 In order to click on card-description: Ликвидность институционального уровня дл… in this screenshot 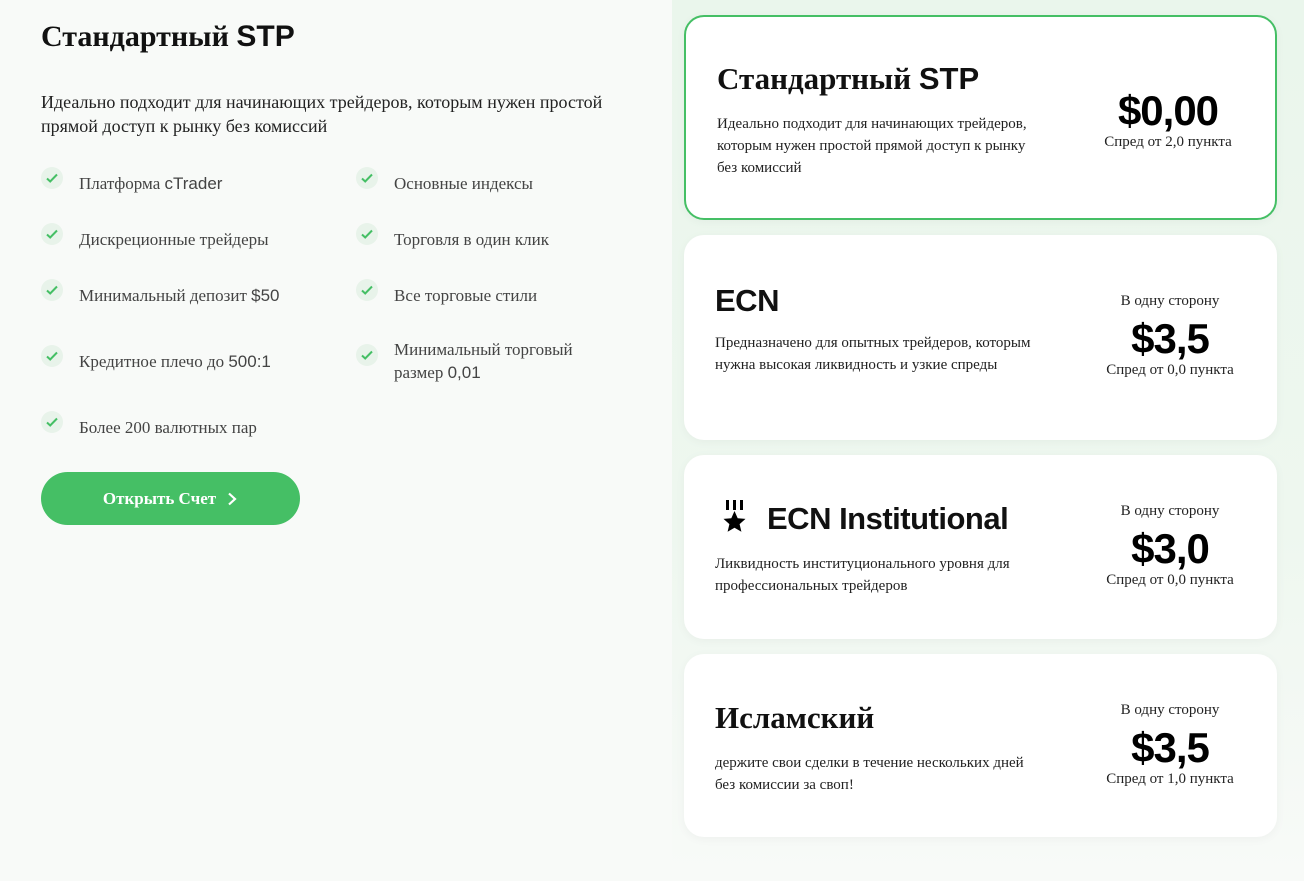, I will do `click(862, 575)`.